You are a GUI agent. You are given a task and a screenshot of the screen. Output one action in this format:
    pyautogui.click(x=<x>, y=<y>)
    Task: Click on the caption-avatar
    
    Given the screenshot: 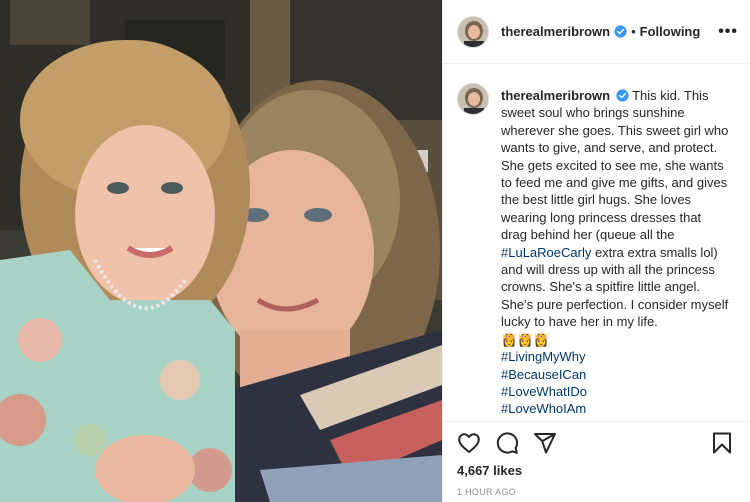 What is the action you would take?
    pyautogui.click(x=473, y=99)
    